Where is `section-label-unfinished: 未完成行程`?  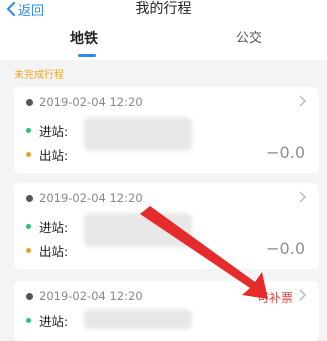 section-label-unfinished: 未完成行程 is located at coordinates (39, 75).